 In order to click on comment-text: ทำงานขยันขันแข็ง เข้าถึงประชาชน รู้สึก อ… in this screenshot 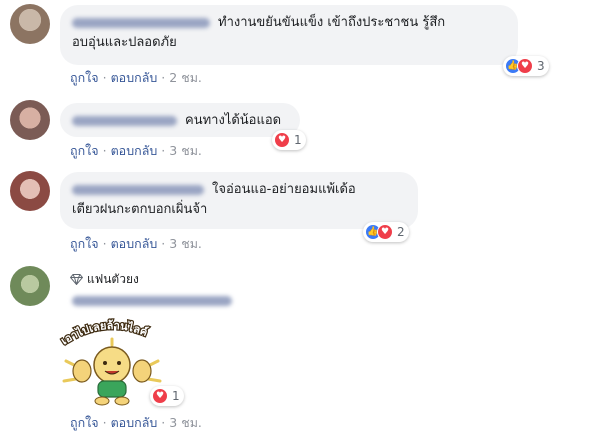, I will do `click(289, 33)`.